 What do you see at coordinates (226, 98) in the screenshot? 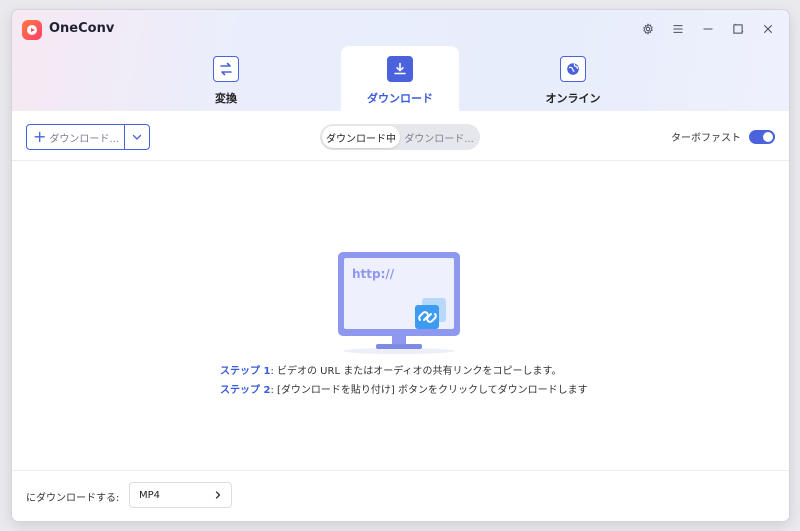
I see `tab-label: 変換` at bounding box center [226, 98].